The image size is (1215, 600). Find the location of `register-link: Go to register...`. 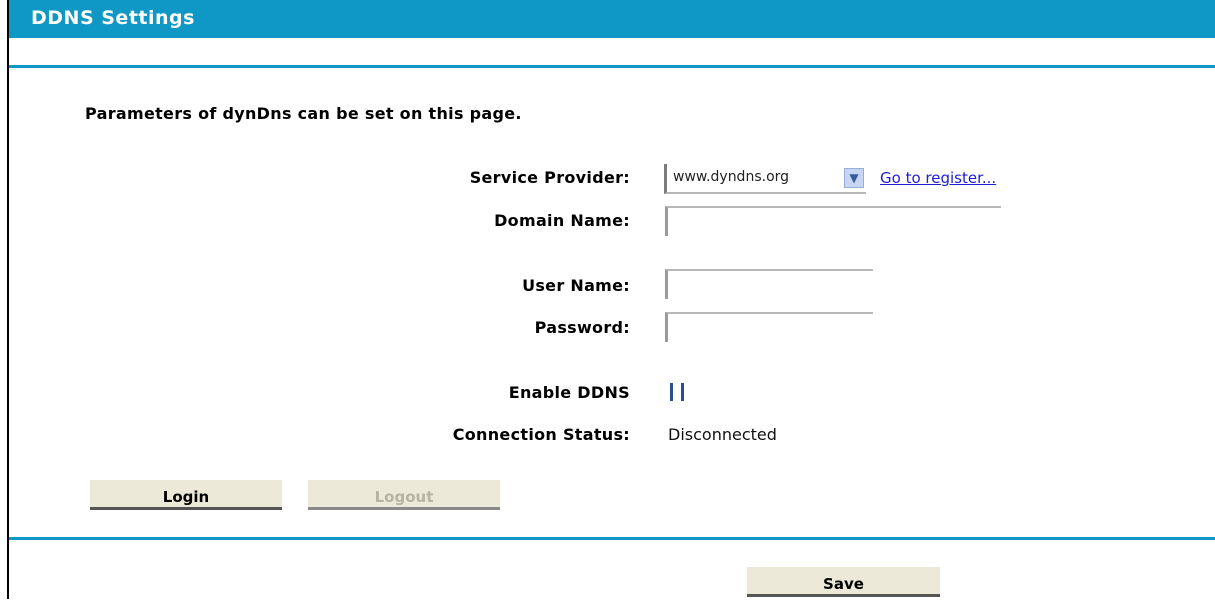

register-link: Go to register... is located at coordinates (938, 178).